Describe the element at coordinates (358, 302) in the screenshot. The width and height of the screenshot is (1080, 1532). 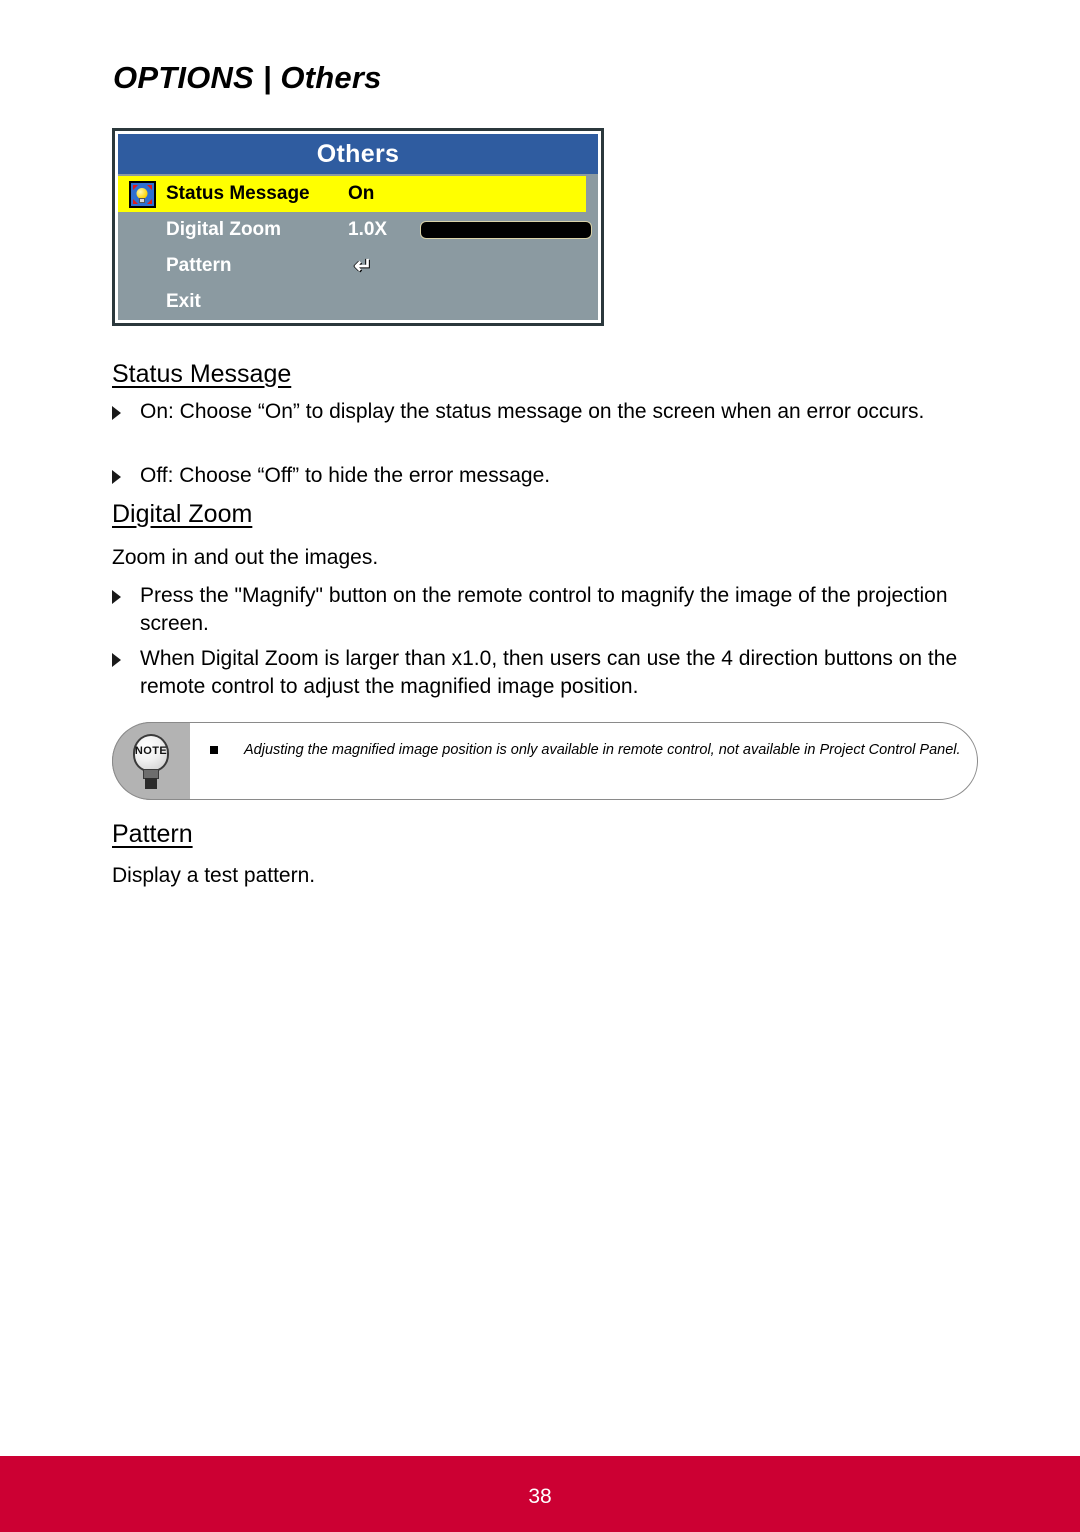
I see `osd-row-exit: Exit` at that location.